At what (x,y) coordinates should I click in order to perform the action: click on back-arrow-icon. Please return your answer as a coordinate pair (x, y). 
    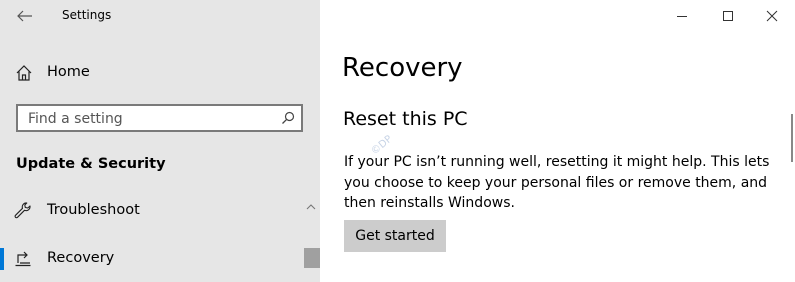
    Looking at the image, I should click on (24, 16).